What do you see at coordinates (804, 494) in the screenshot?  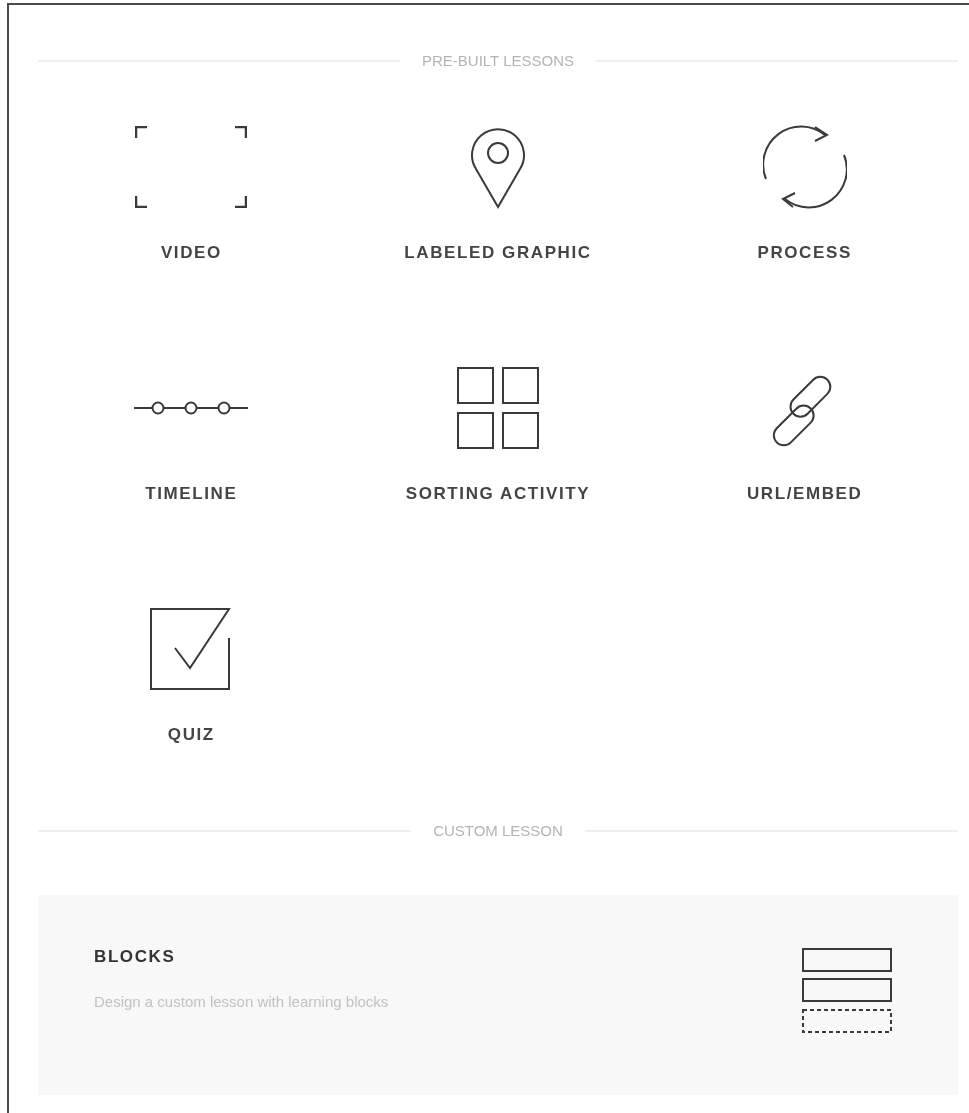 I see `lesson-label: URL/EMBED` at bounding box center [804, 494].